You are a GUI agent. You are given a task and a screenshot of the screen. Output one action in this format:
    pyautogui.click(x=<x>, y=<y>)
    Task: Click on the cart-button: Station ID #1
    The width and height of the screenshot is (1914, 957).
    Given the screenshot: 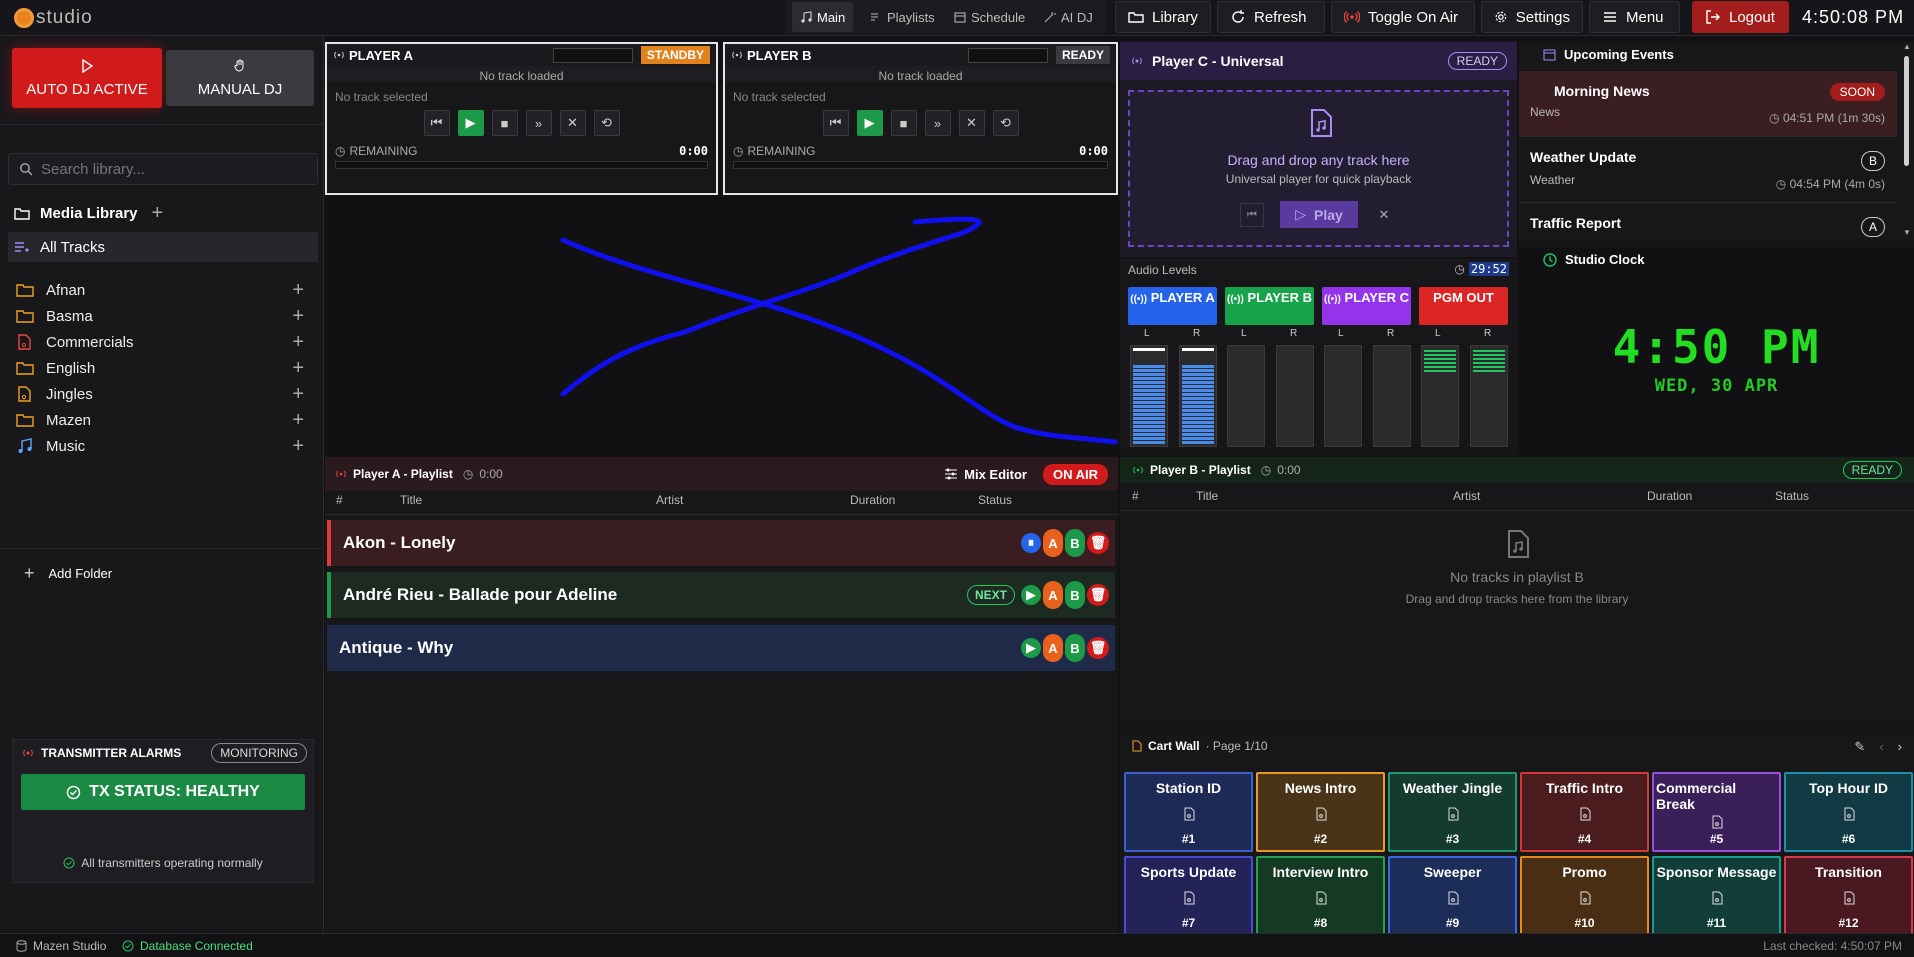 What is the action you would take?
    pyautogui.click(x=1188, y=812)
    